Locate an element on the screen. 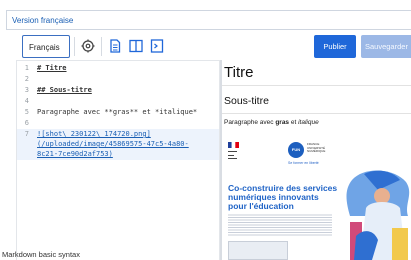  syntax-hint: Markdown basic syntax is located at coordinates (41, 254).